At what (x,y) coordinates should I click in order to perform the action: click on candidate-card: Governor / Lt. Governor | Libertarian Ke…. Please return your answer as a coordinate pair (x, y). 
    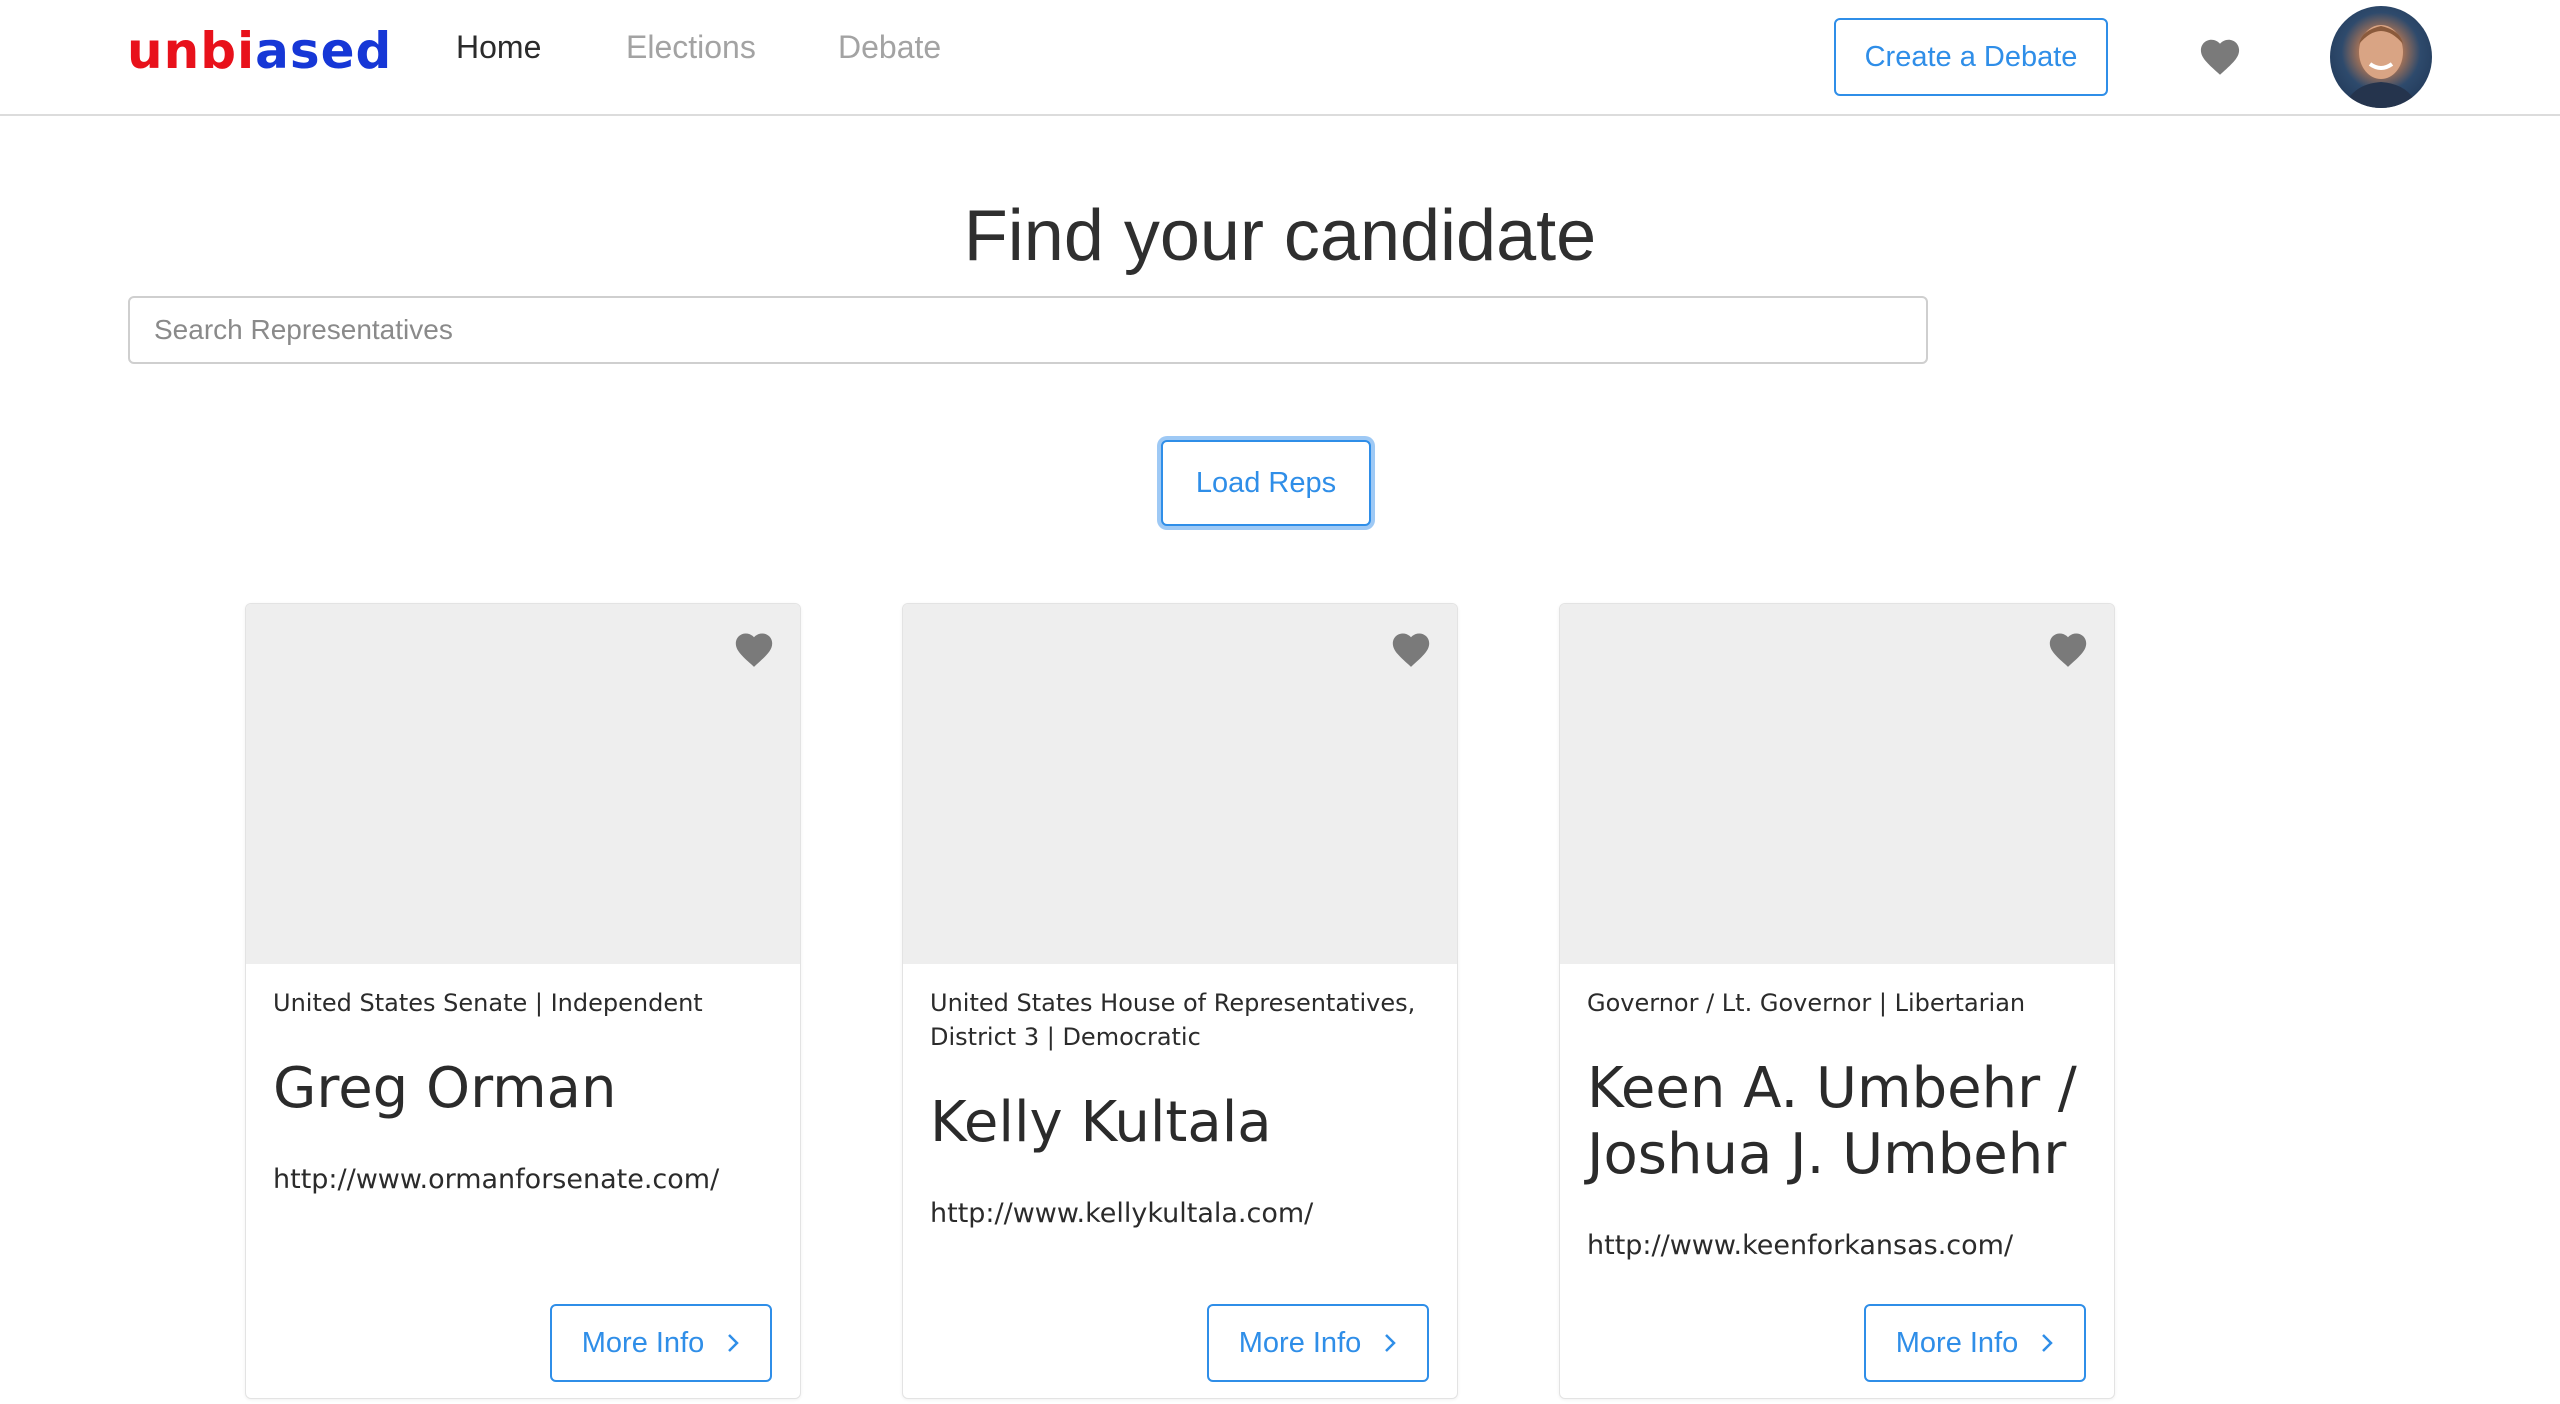
    Looking at the image, I should click on (1837, 1001).